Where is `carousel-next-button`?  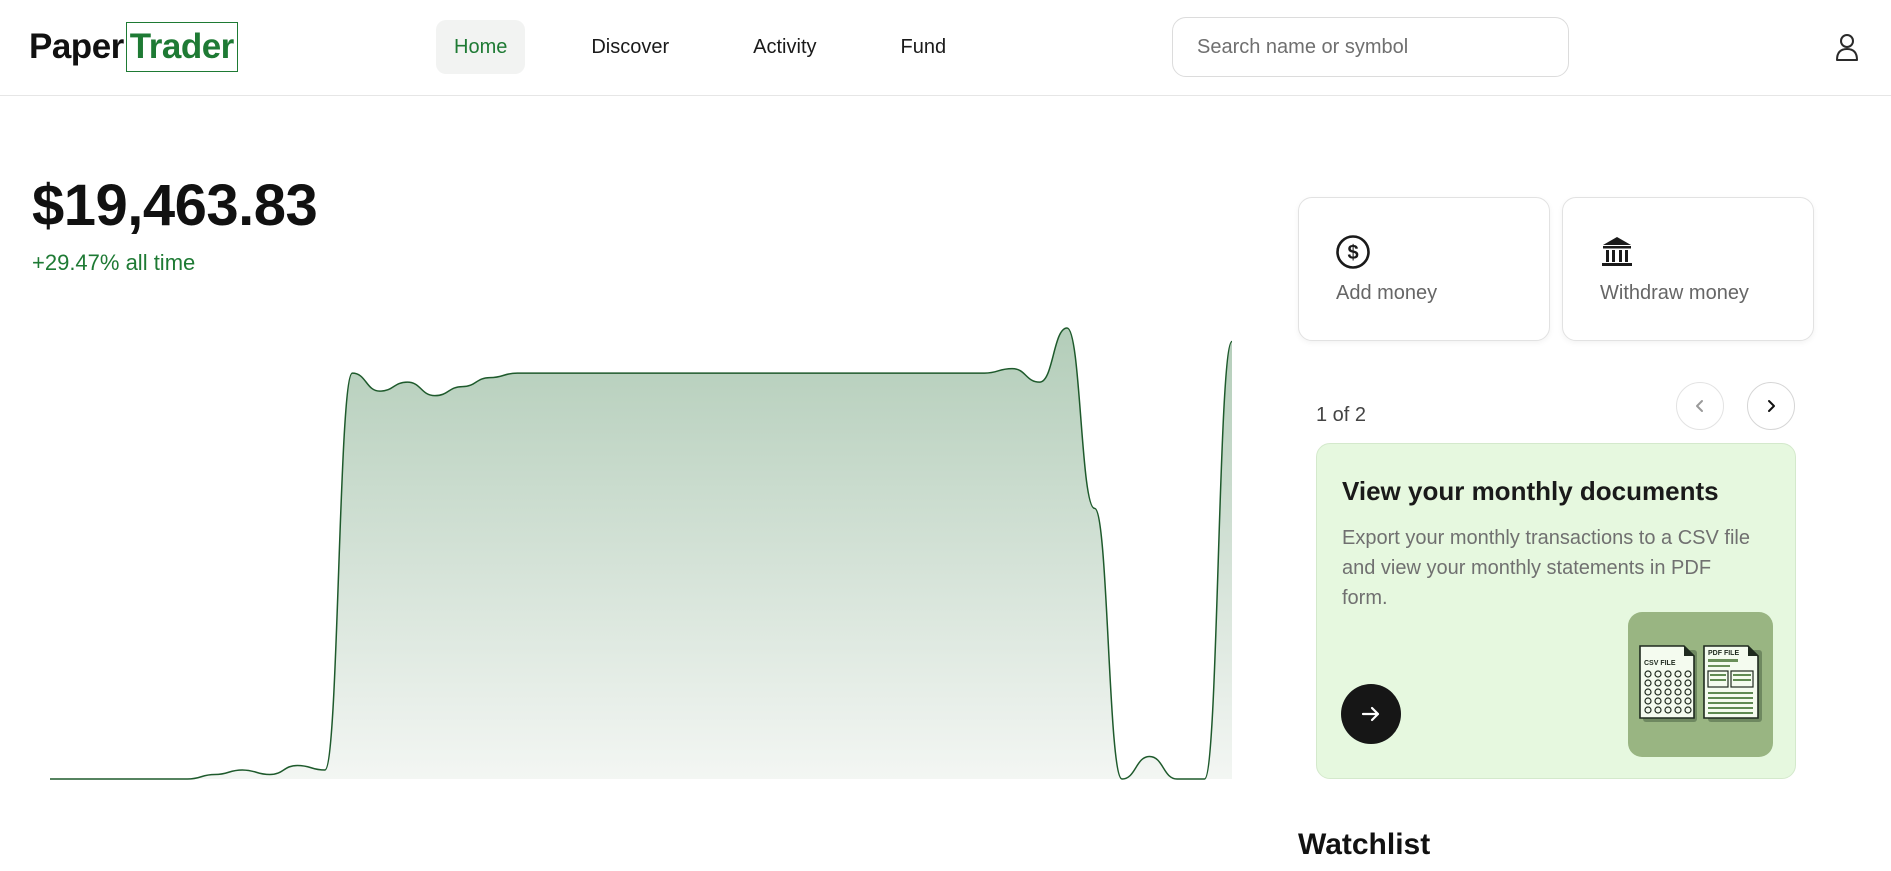
carousel-next-button is located at coordinates (1771, 406).